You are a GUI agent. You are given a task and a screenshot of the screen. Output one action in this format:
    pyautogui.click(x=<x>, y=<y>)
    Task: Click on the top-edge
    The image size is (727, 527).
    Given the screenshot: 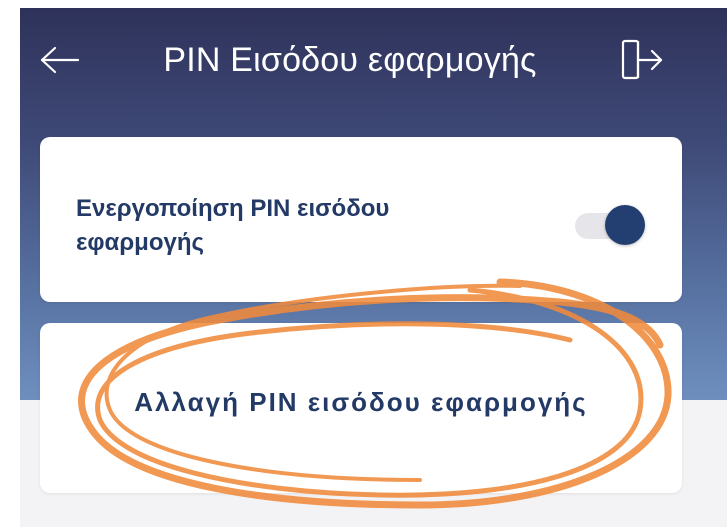 What is the action you would take?
    pyautogui.click(x=363, y=4)
    